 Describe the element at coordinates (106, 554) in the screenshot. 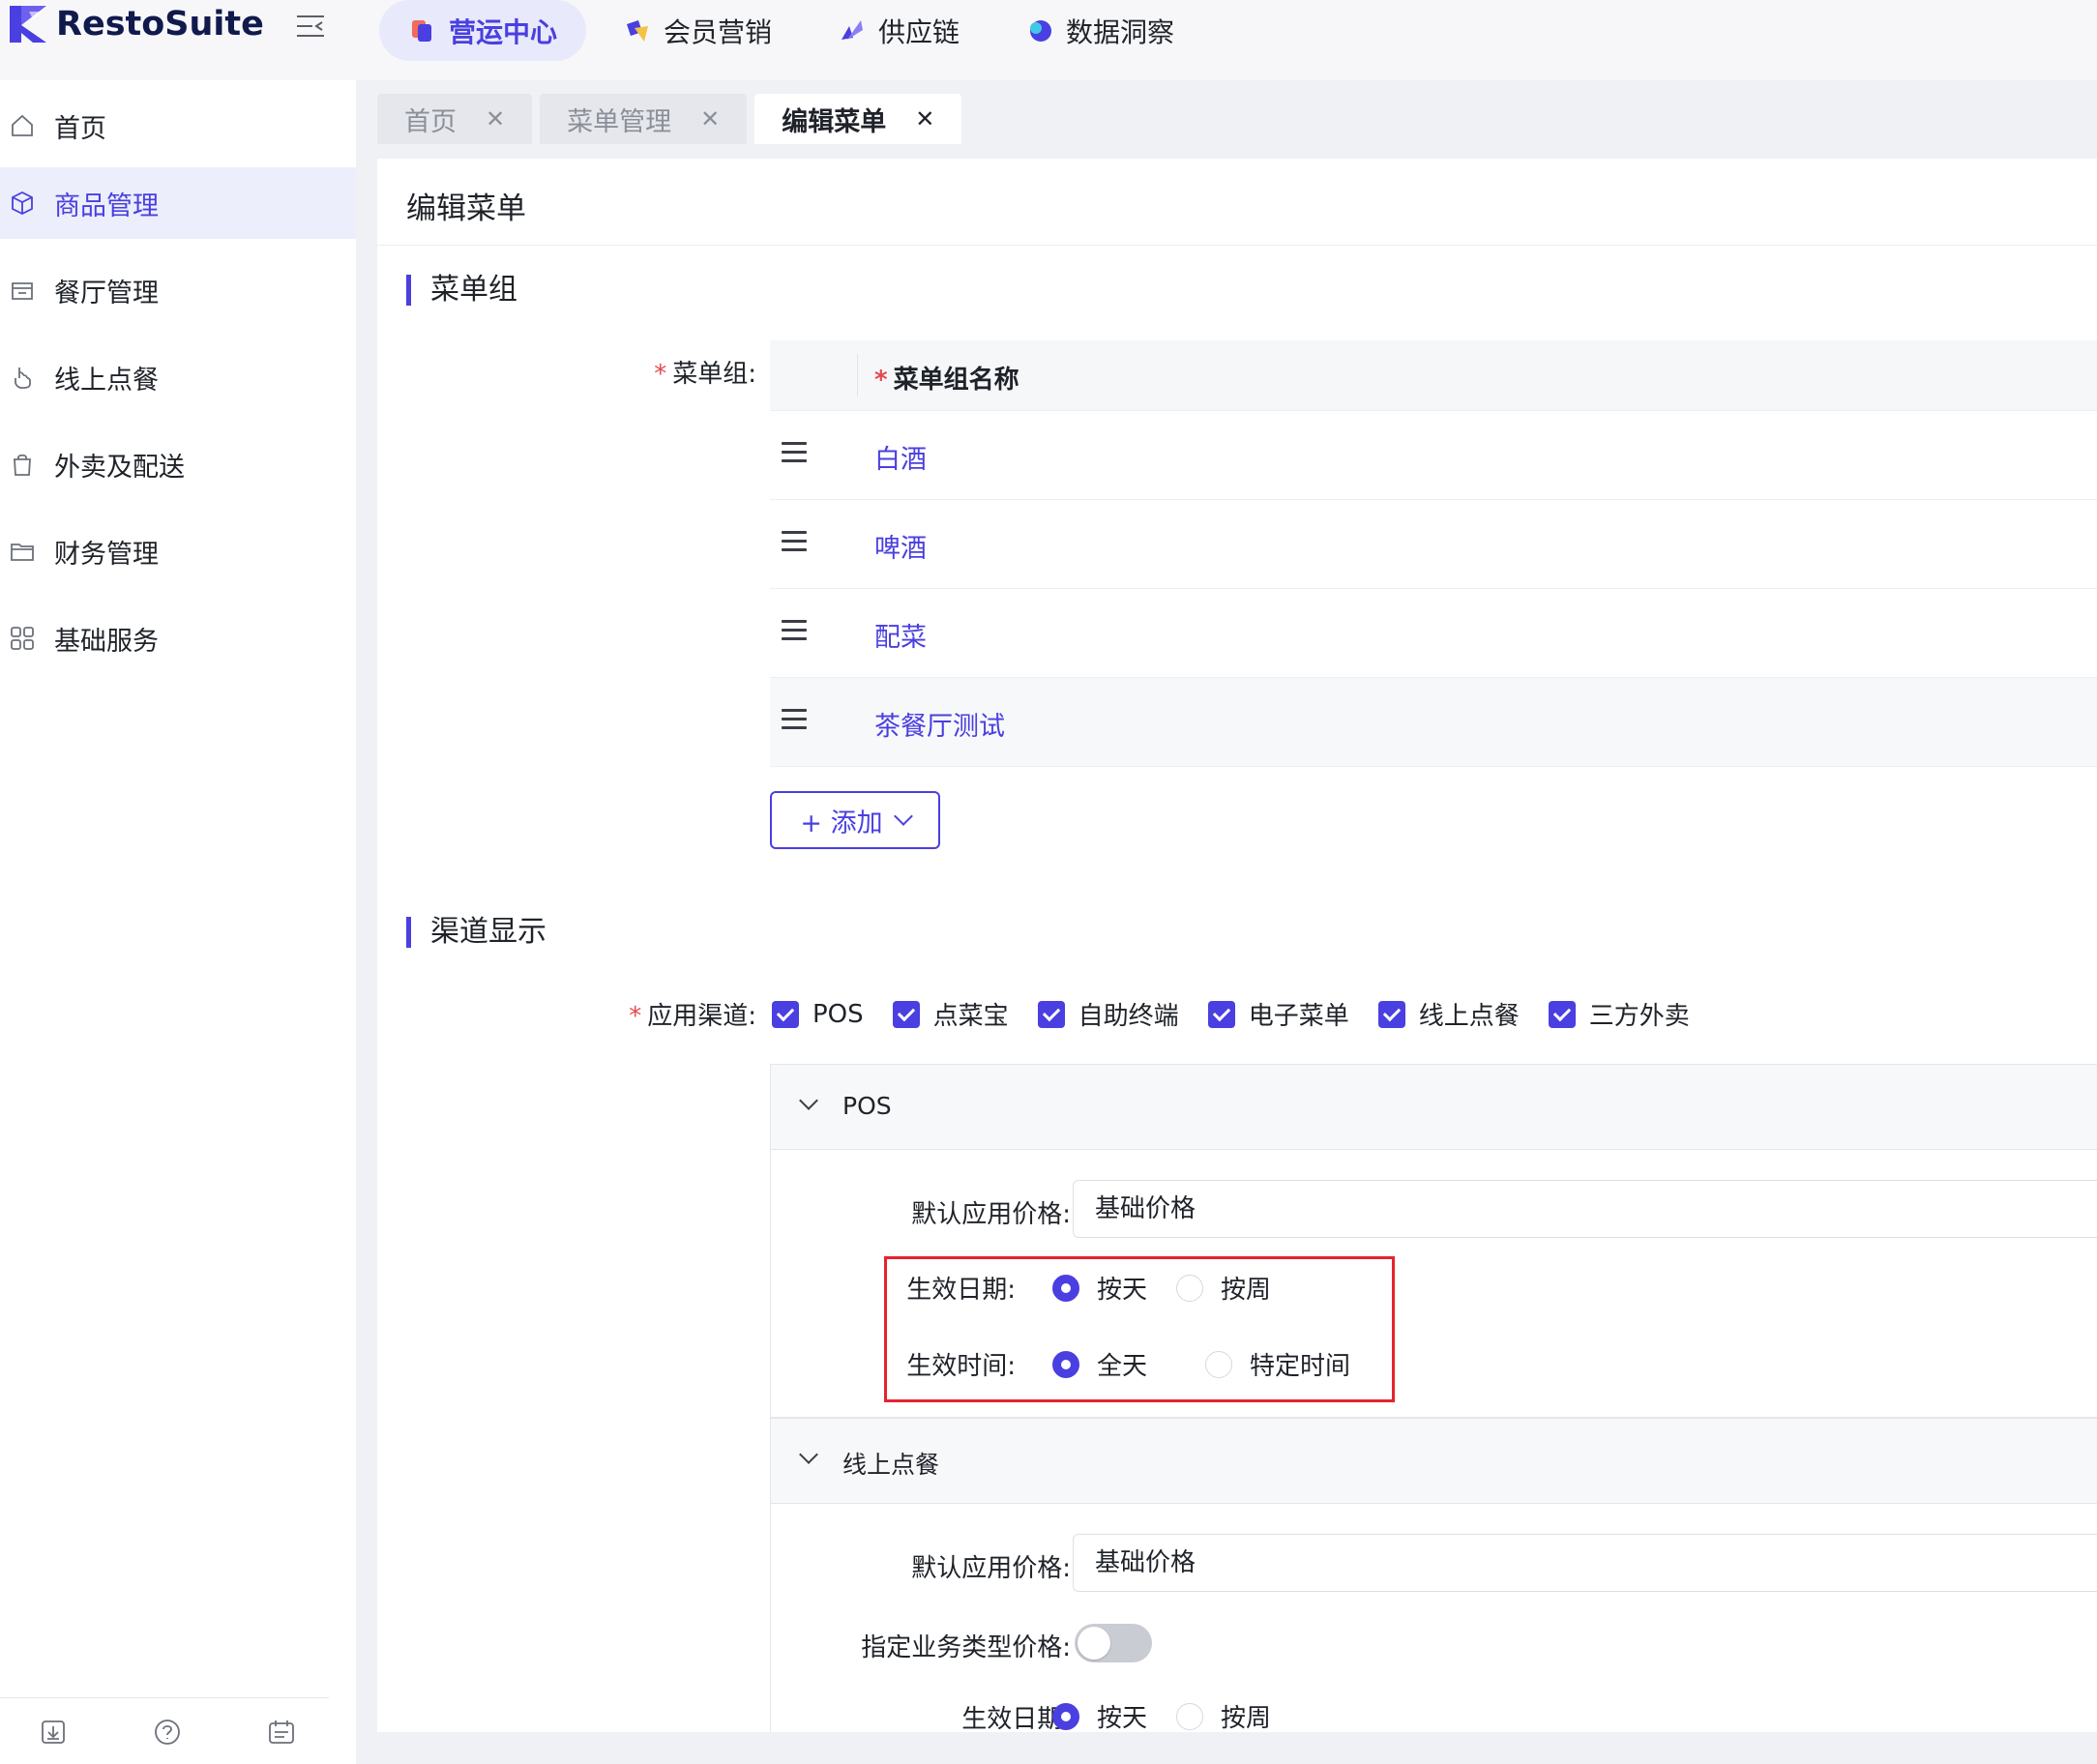

I see `sidebar-item-label: 财务管理` at that location.